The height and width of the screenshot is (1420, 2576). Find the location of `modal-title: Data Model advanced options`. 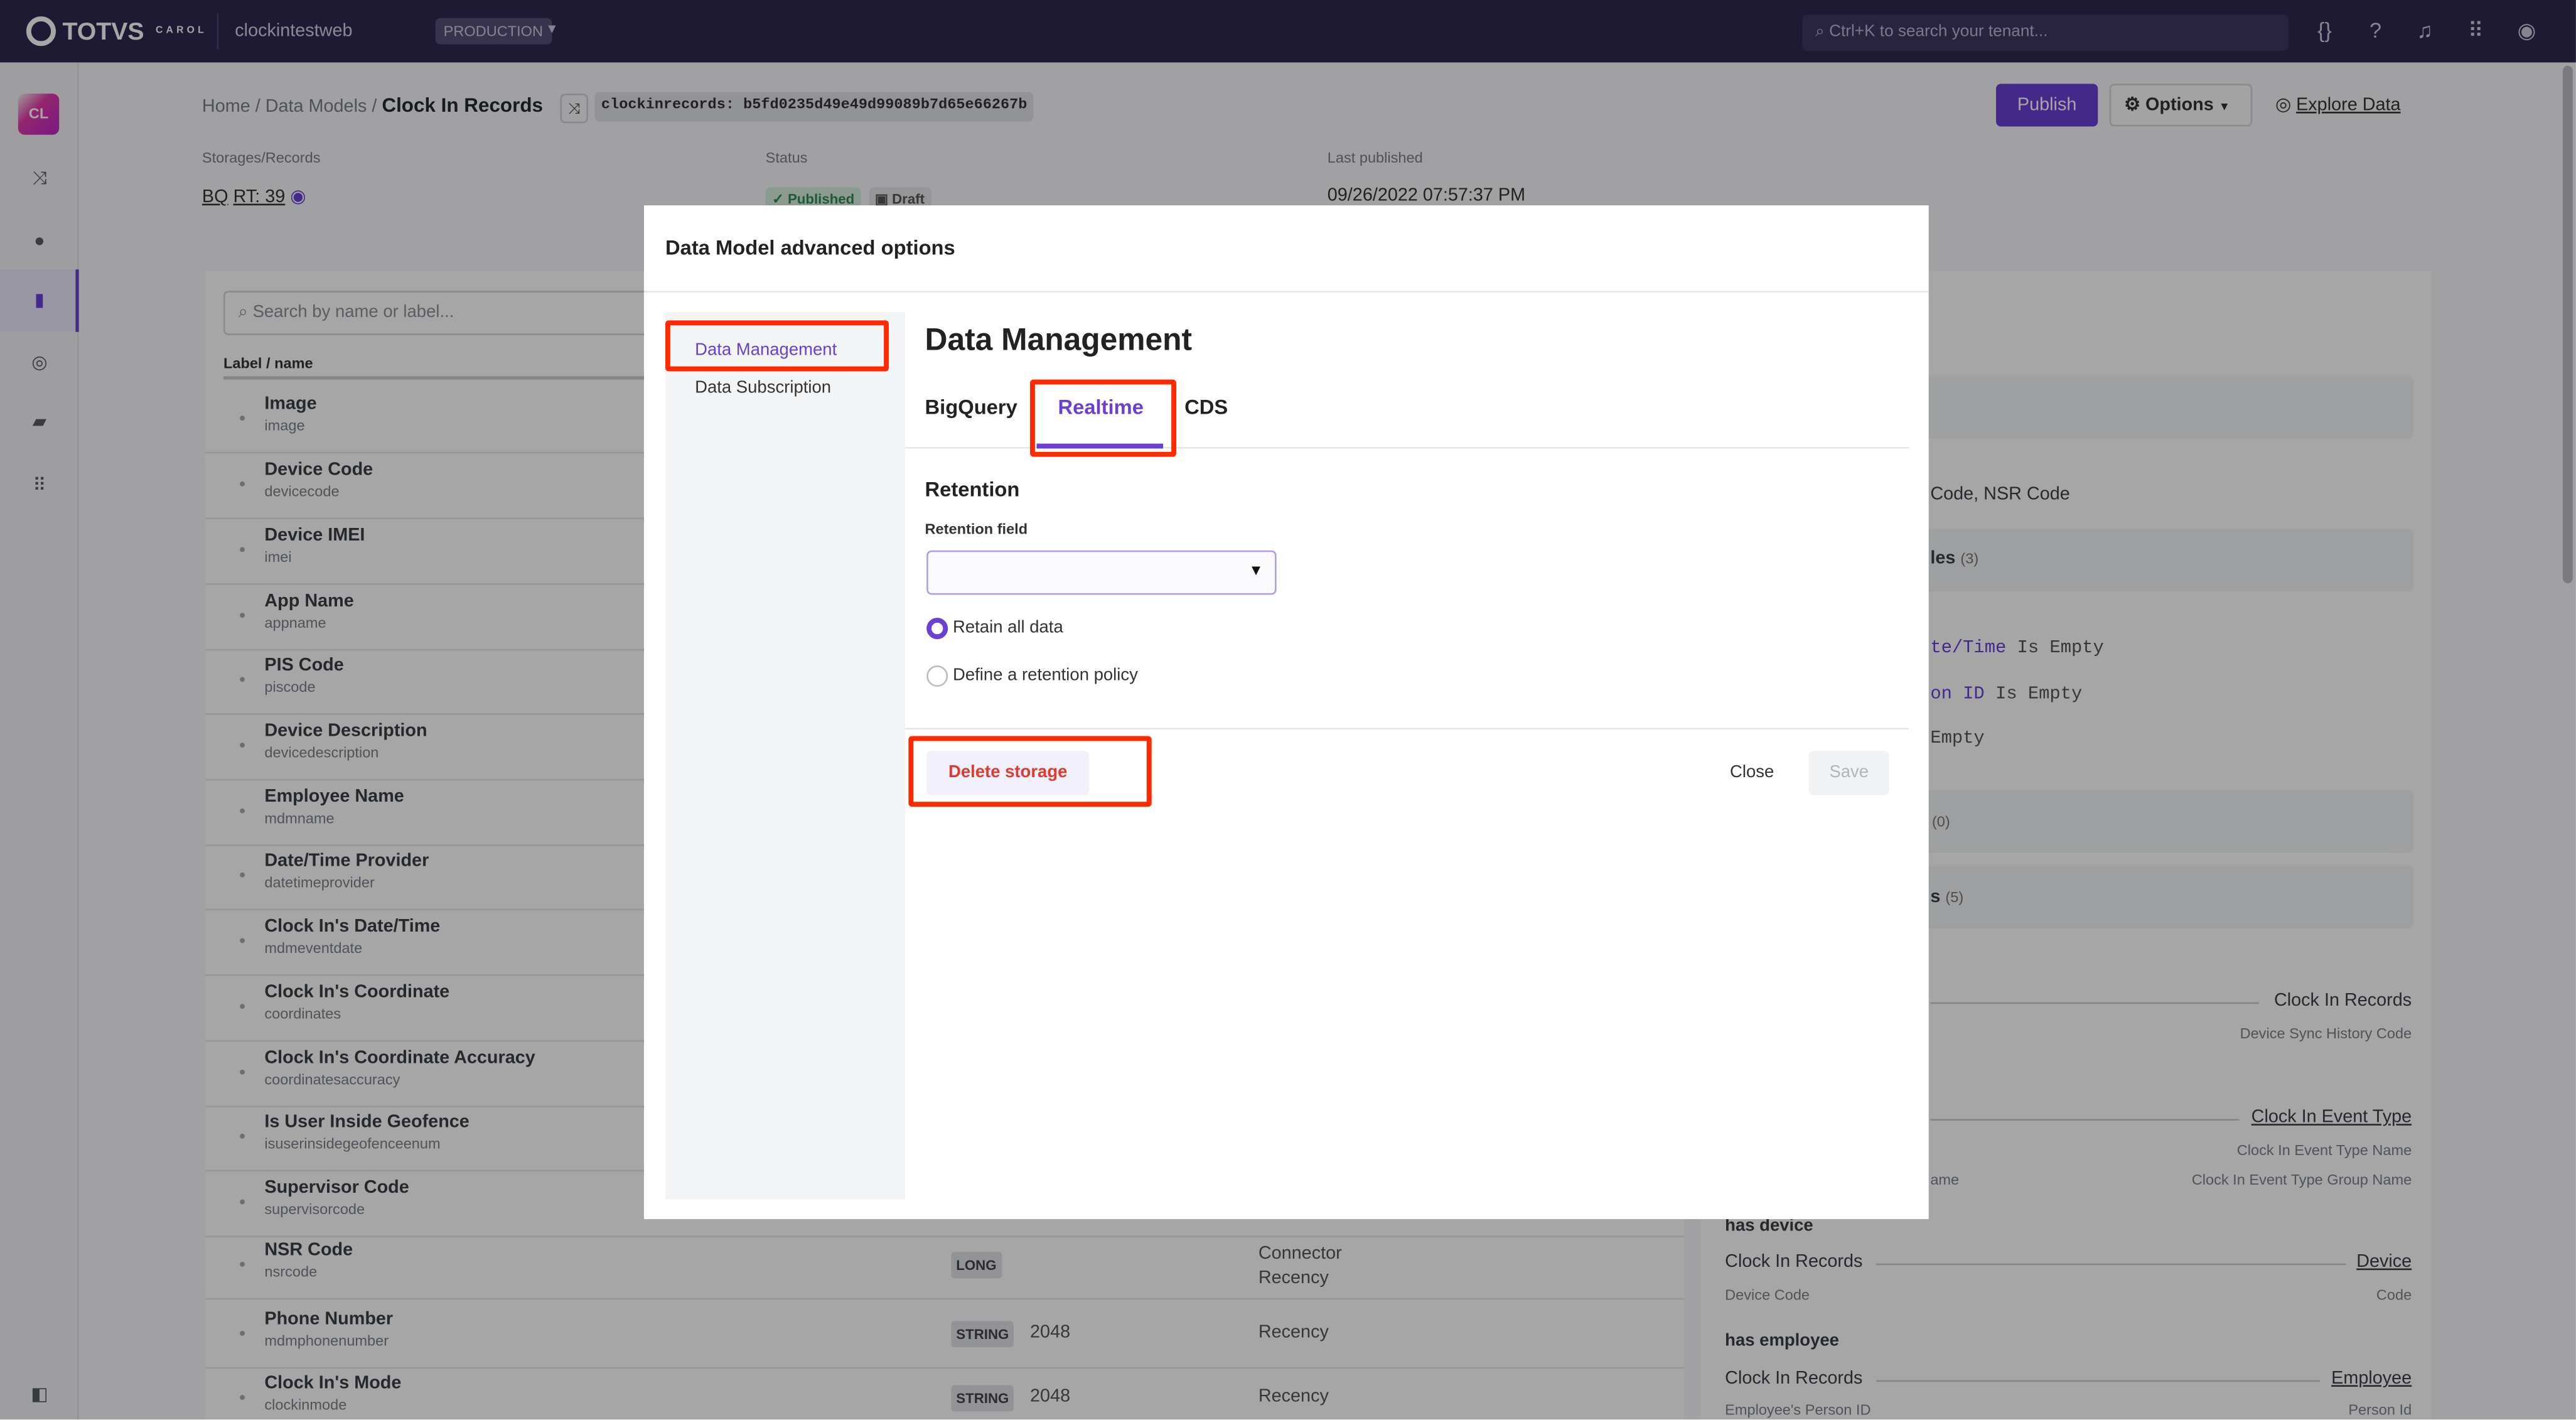

modal-title: Data Model advanced options is located at coordinates (810, 248).